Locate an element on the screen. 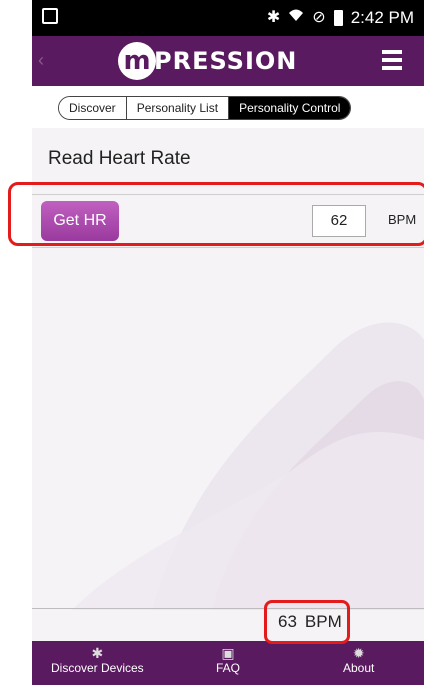 This screenshot has height=685, width=424. get-hr-button: Get HR is located at coordinates (80, 221).